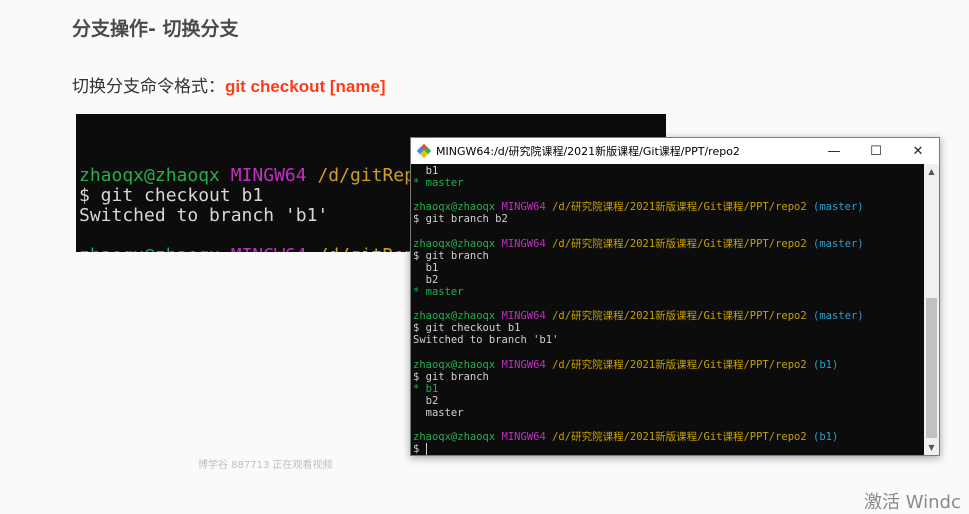 This screenshot has width=969, height=514. I want to click on terminal-line: master, so click(638, 413).